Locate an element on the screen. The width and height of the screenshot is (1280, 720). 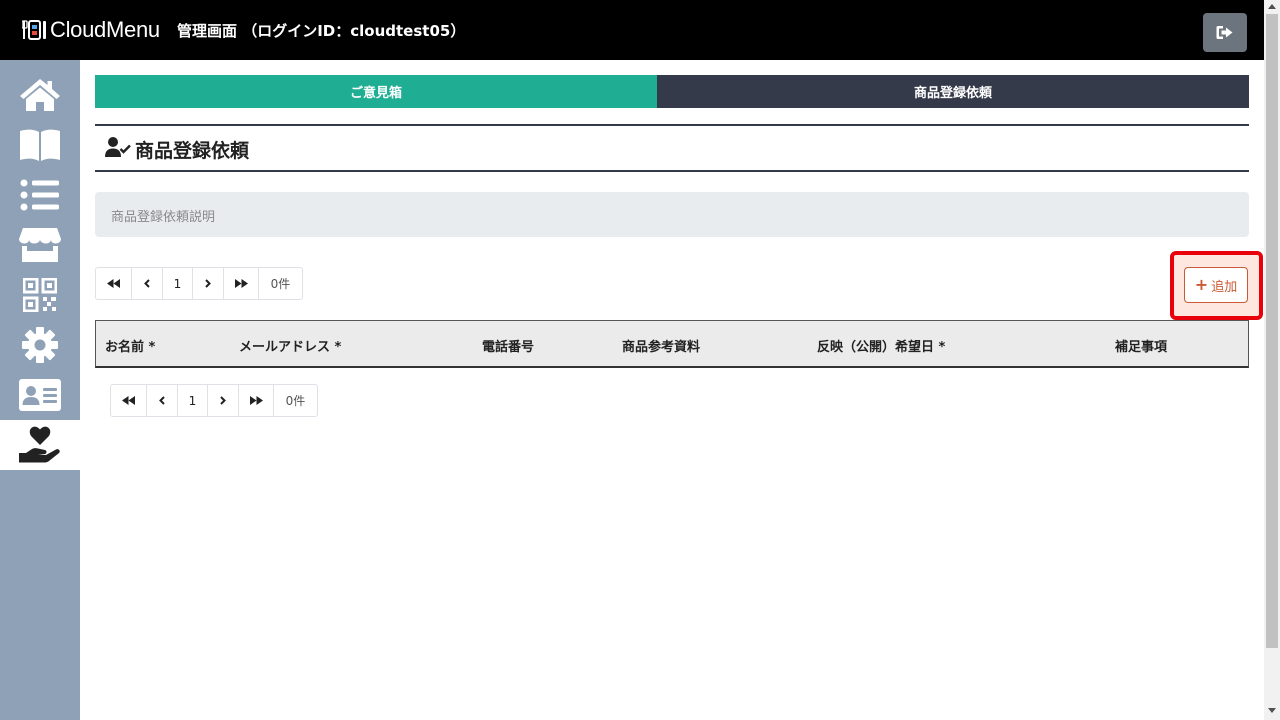
column-reference: 商品参考資料 is located at coordinates (661, 347).